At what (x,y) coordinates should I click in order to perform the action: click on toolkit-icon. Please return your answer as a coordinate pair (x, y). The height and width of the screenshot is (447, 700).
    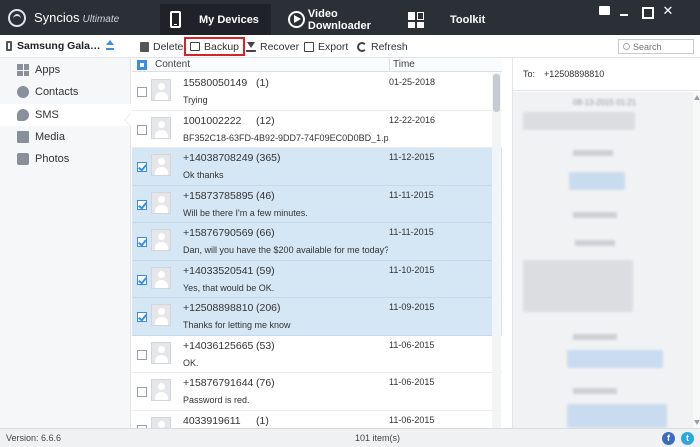
    Looking at the image, I should click on (416, 19).